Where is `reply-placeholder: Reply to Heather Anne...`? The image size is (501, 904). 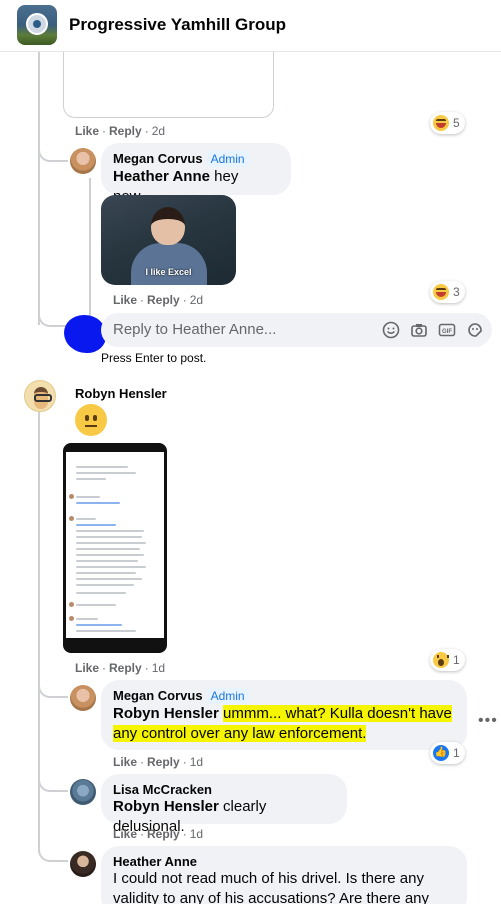
reply-placeholder: Reply to Heather Anne... is located at coordinates (195, 329).